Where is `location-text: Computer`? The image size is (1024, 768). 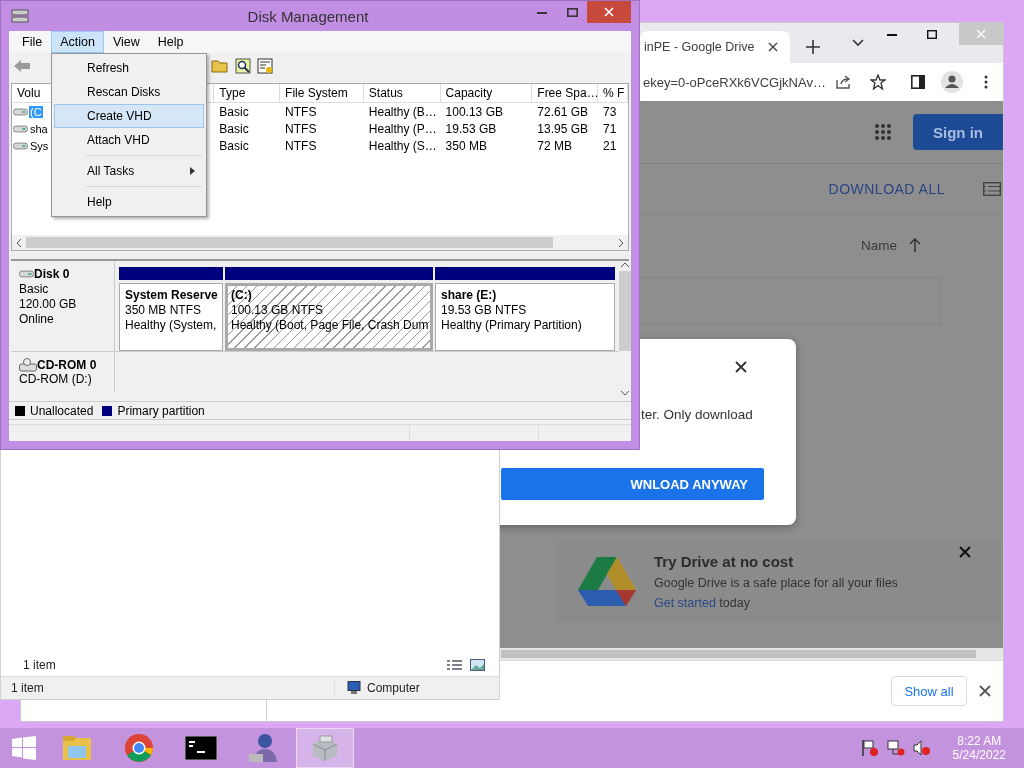 location-text: Computer is located at coordinates (393, 688).